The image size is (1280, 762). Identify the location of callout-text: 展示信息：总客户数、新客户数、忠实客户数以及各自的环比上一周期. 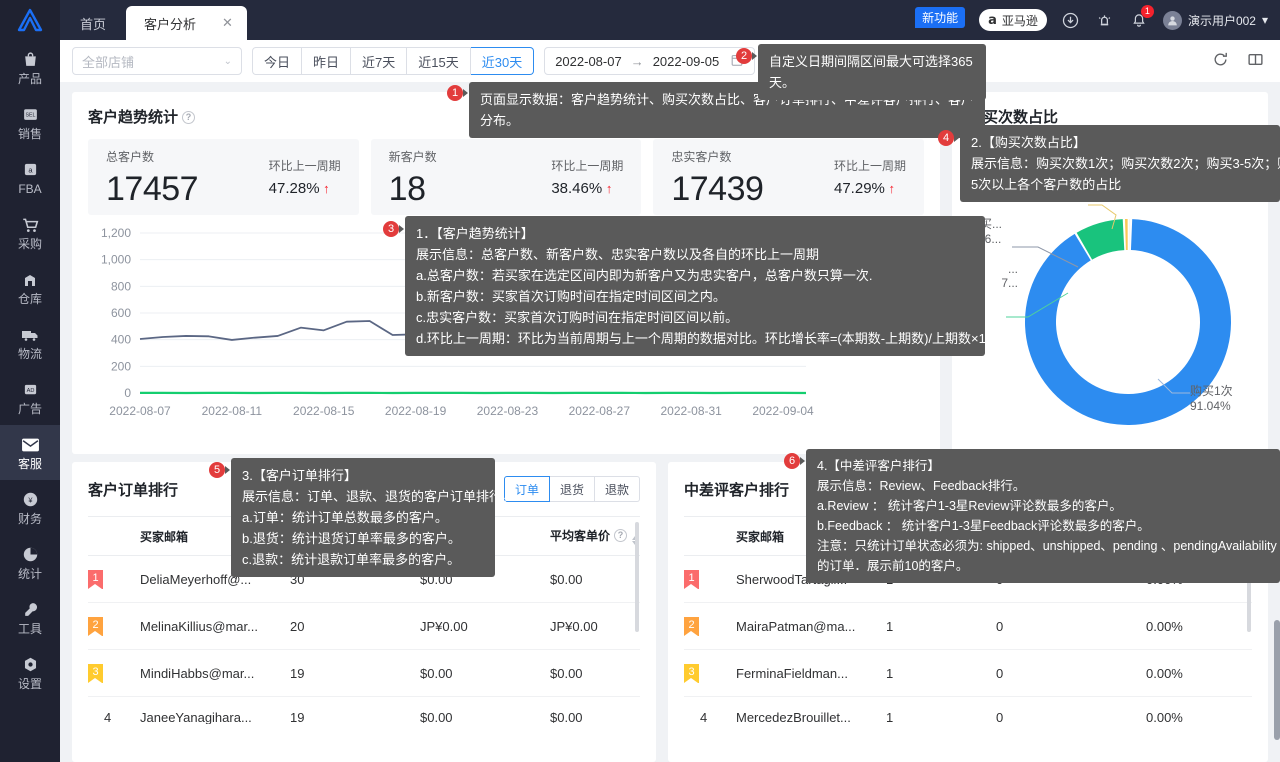
(618, 254).